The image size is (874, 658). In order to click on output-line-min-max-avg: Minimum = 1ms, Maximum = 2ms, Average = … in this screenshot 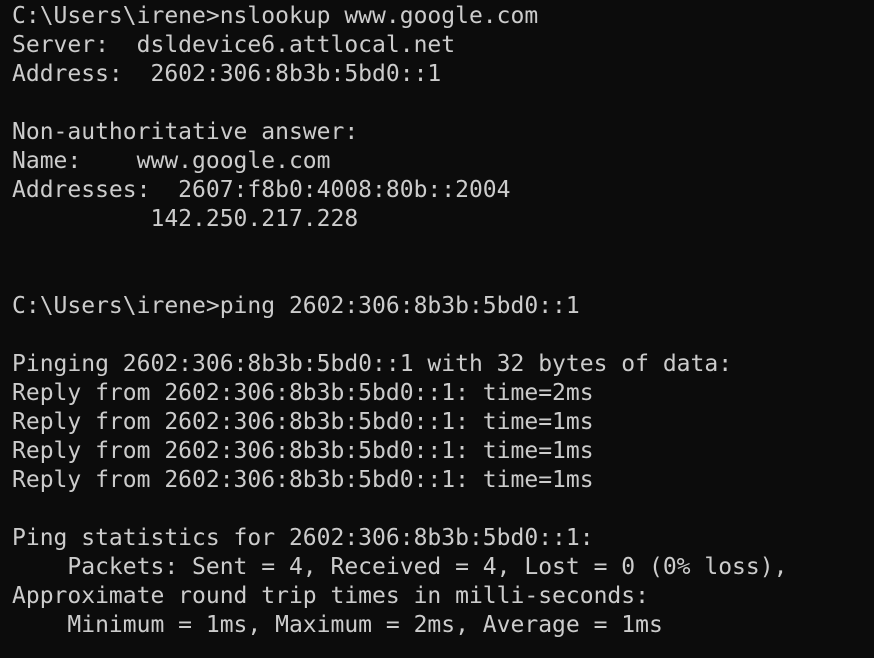, I will do `click(337, 625)`.